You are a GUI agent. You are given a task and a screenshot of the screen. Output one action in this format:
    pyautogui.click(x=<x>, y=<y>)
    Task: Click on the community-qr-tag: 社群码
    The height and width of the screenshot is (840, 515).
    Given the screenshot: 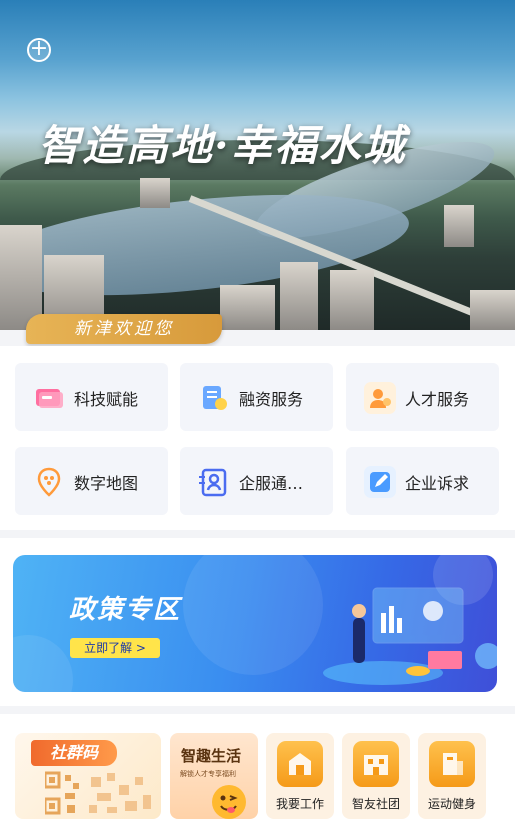 What is the action you would take?
    pyautogui.click(x=74, y=753)
    